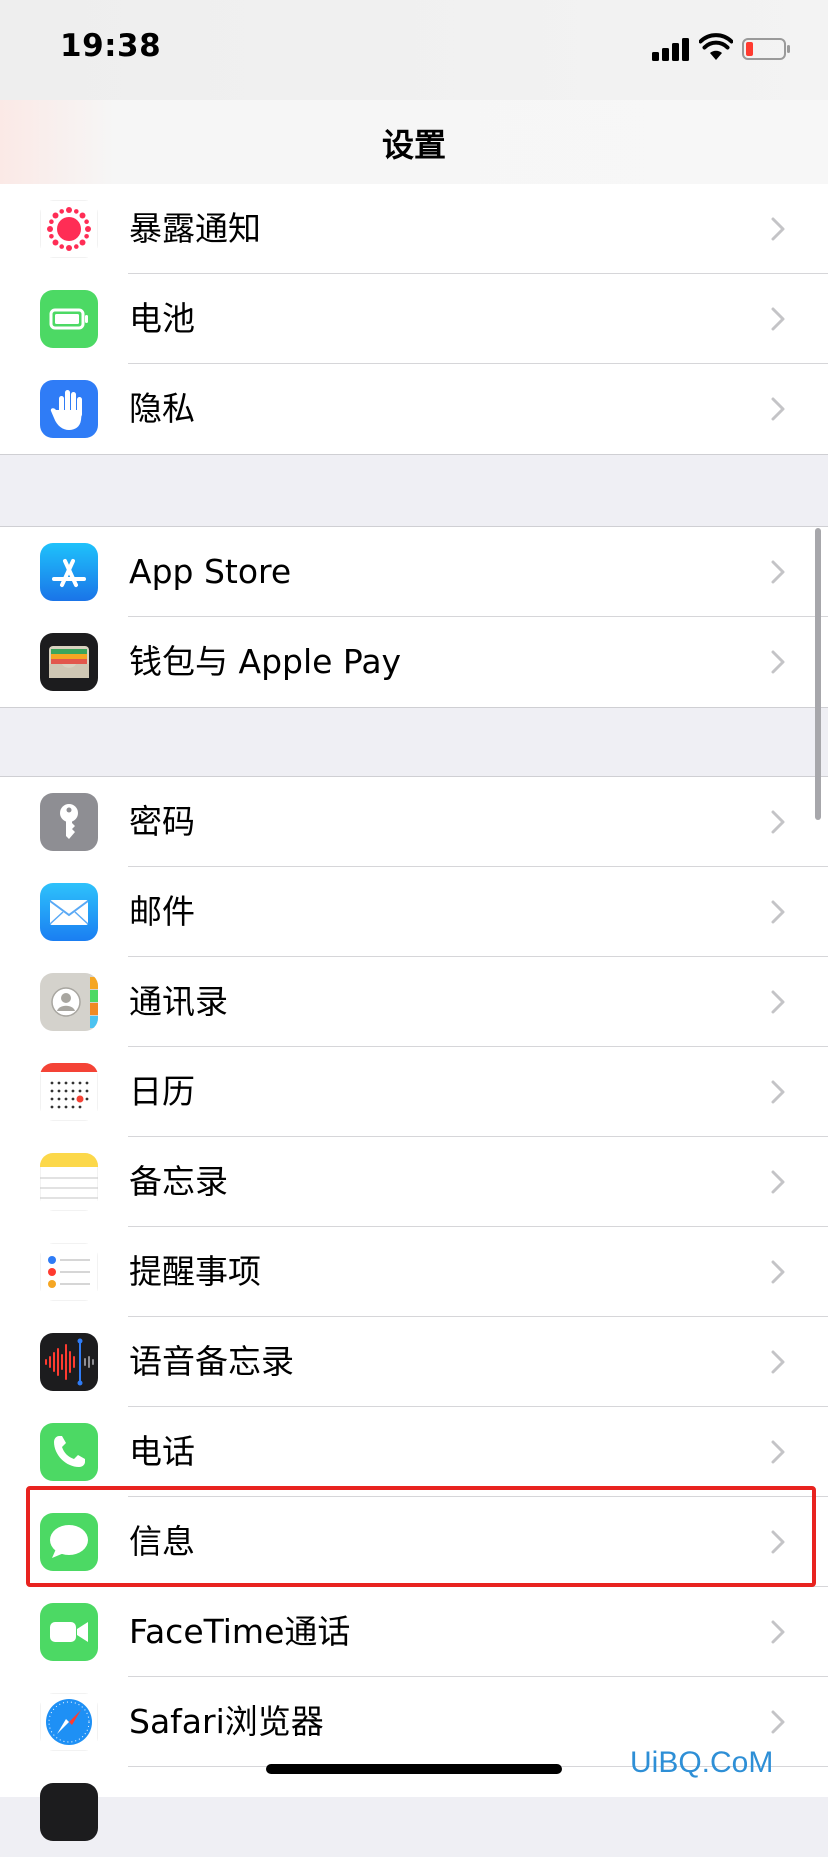 The height and width of the screenshot is (1857, 828). What do you see at coordinates (69, 1092) in the screenshot?
I see `calendar-icon` at bounding box center [69, 1092].